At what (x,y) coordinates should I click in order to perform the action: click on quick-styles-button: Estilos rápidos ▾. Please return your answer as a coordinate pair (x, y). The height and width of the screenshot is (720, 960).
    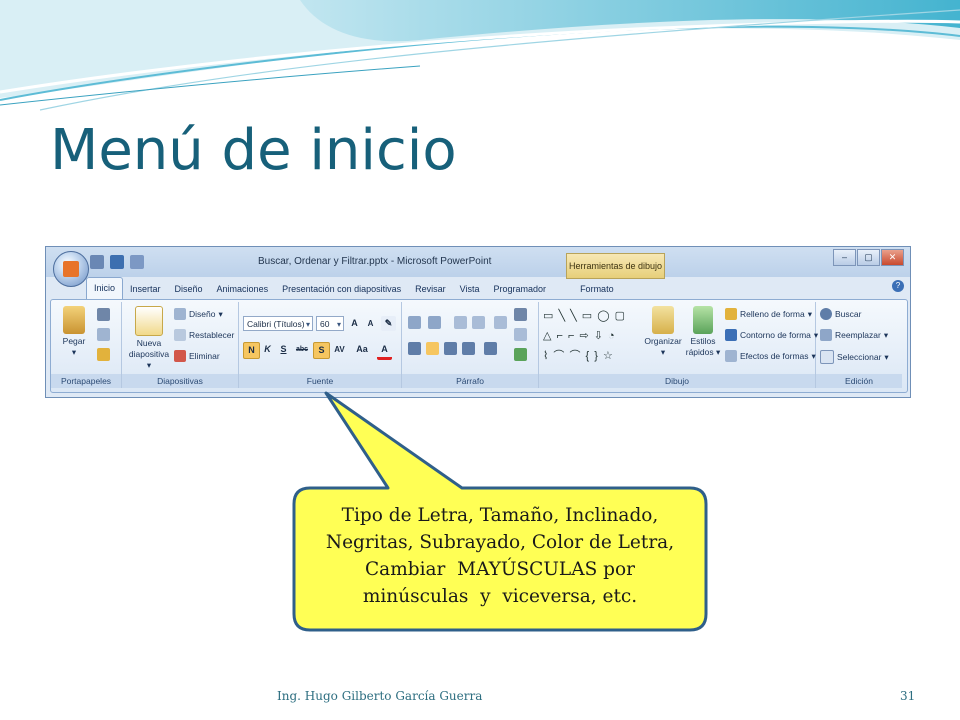
    Looking at the image, I should click on (703, 332).